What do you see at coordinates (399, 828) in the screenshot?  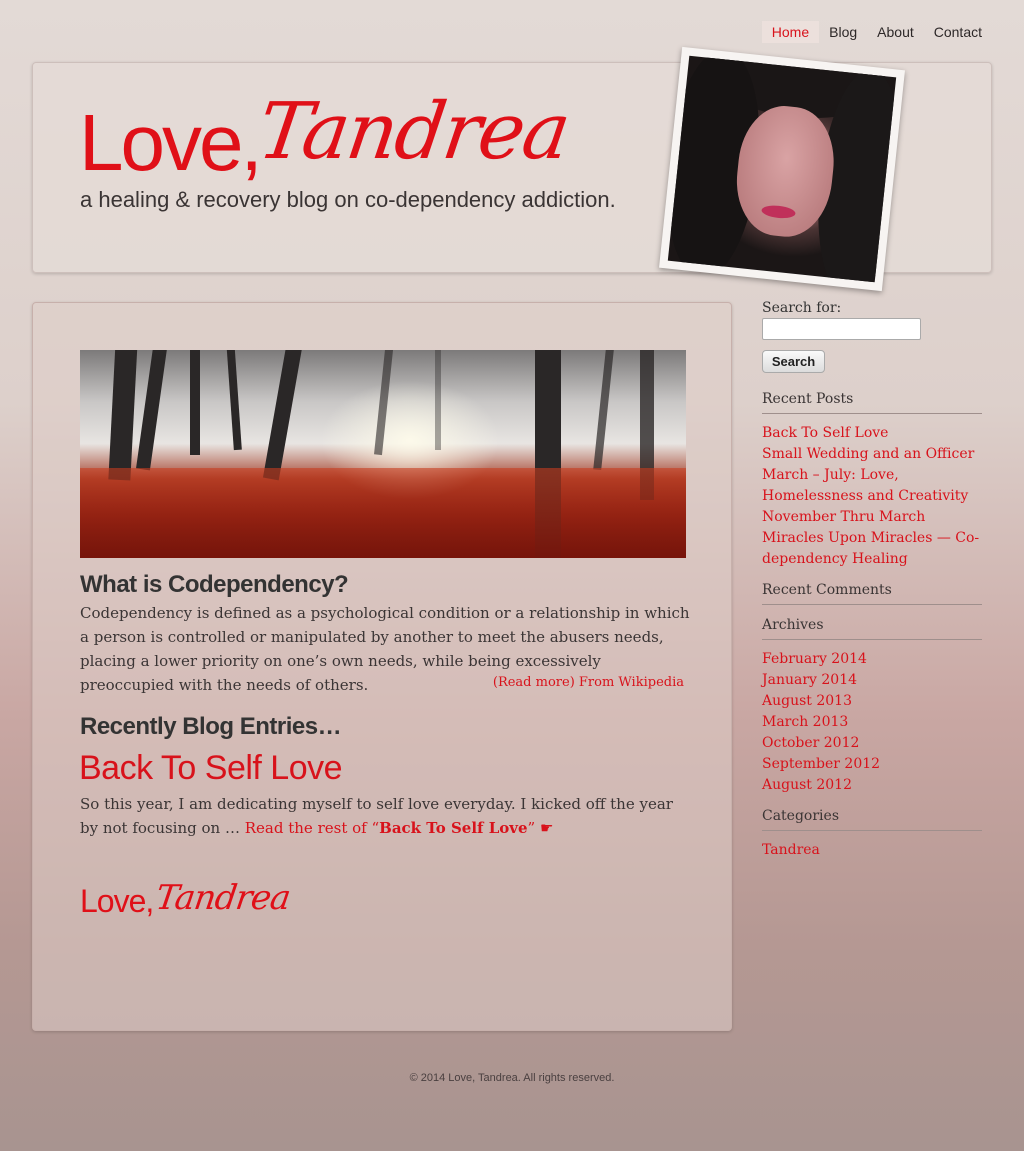 I see `read-rest-link: Read the rest of “Back To Self Love” ☛` at bounding box center [399, 828].